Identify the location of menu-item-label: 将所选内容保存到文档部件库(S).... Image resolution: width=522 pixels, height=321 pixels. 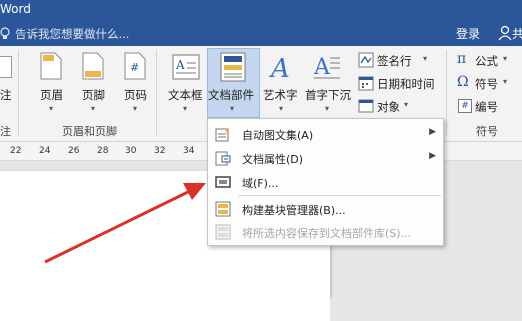
(327, 233).